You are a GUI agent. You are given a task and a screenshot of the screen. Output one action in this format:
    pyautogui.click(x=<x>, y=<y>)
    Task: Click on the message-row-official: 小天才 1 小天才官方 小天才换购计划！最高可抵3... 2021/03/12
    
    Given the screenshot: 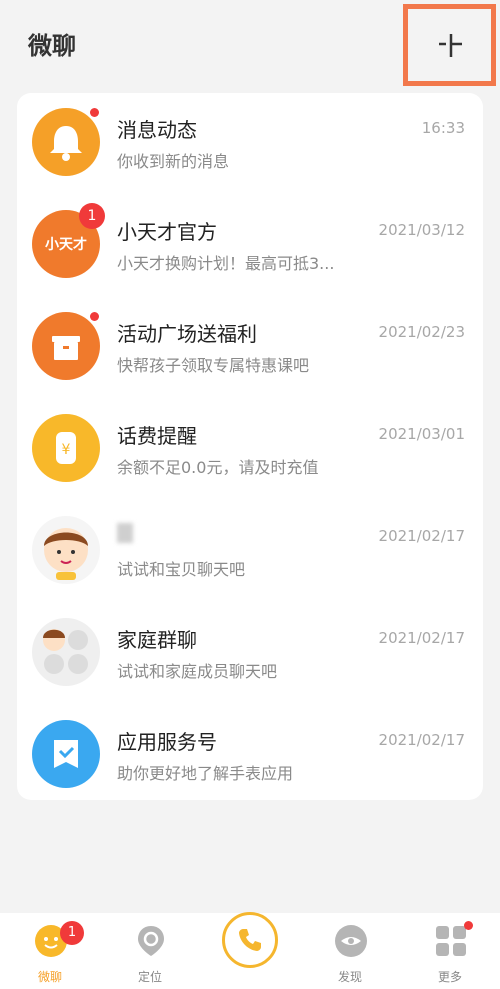 What is the action you would take?
    pyautogui.click(x=250, y=246)
    